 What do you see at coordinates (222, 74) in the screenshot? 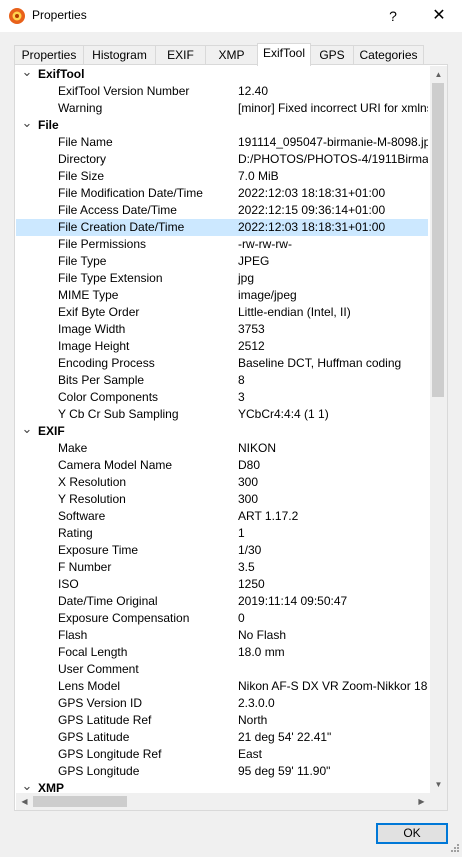
I see `group-row: ⌄ ExifTool` at bounding box center [222, 74].